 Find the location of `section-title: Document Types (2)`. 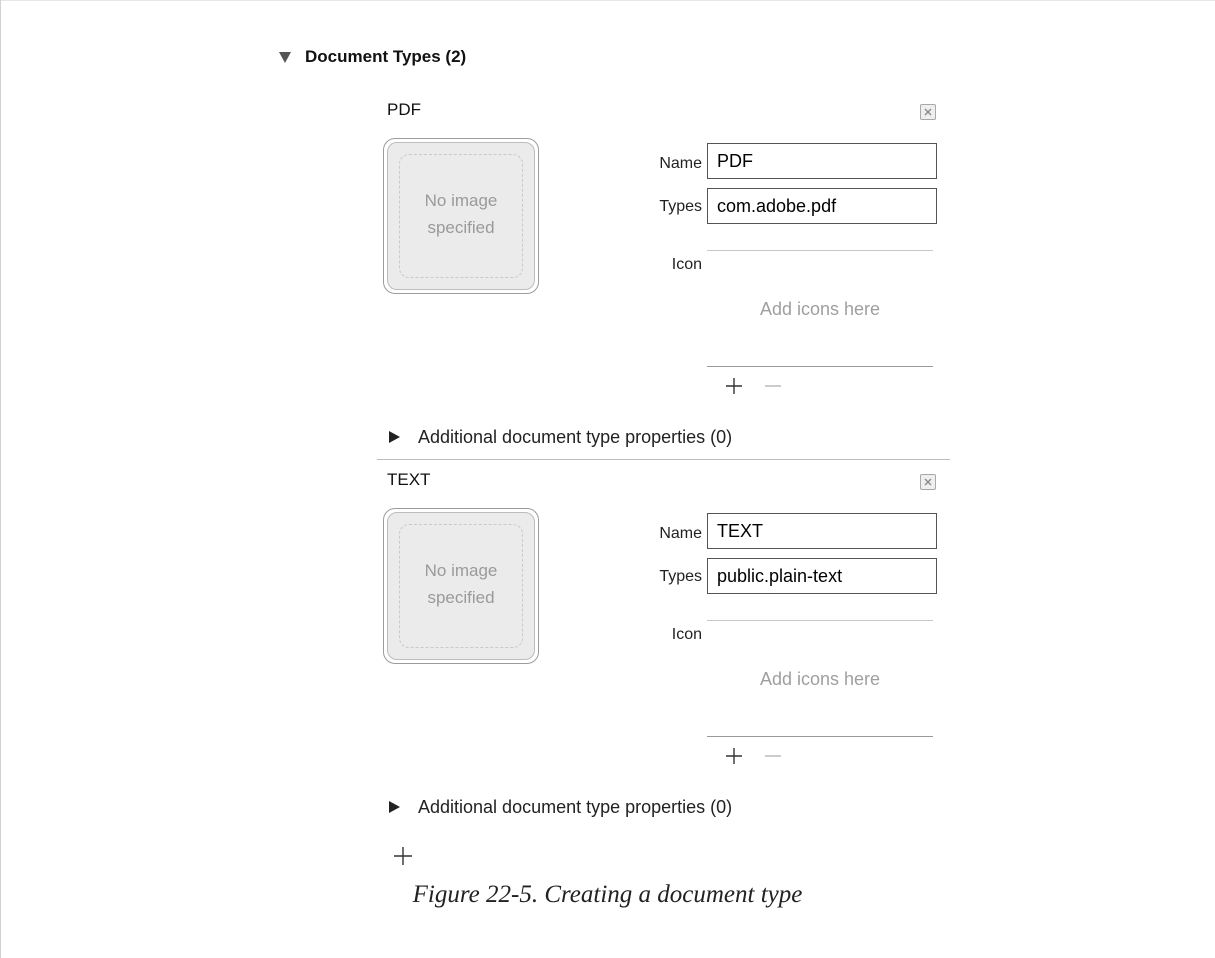

section-title: Document Types (2) is located at coordinates (386, 56).